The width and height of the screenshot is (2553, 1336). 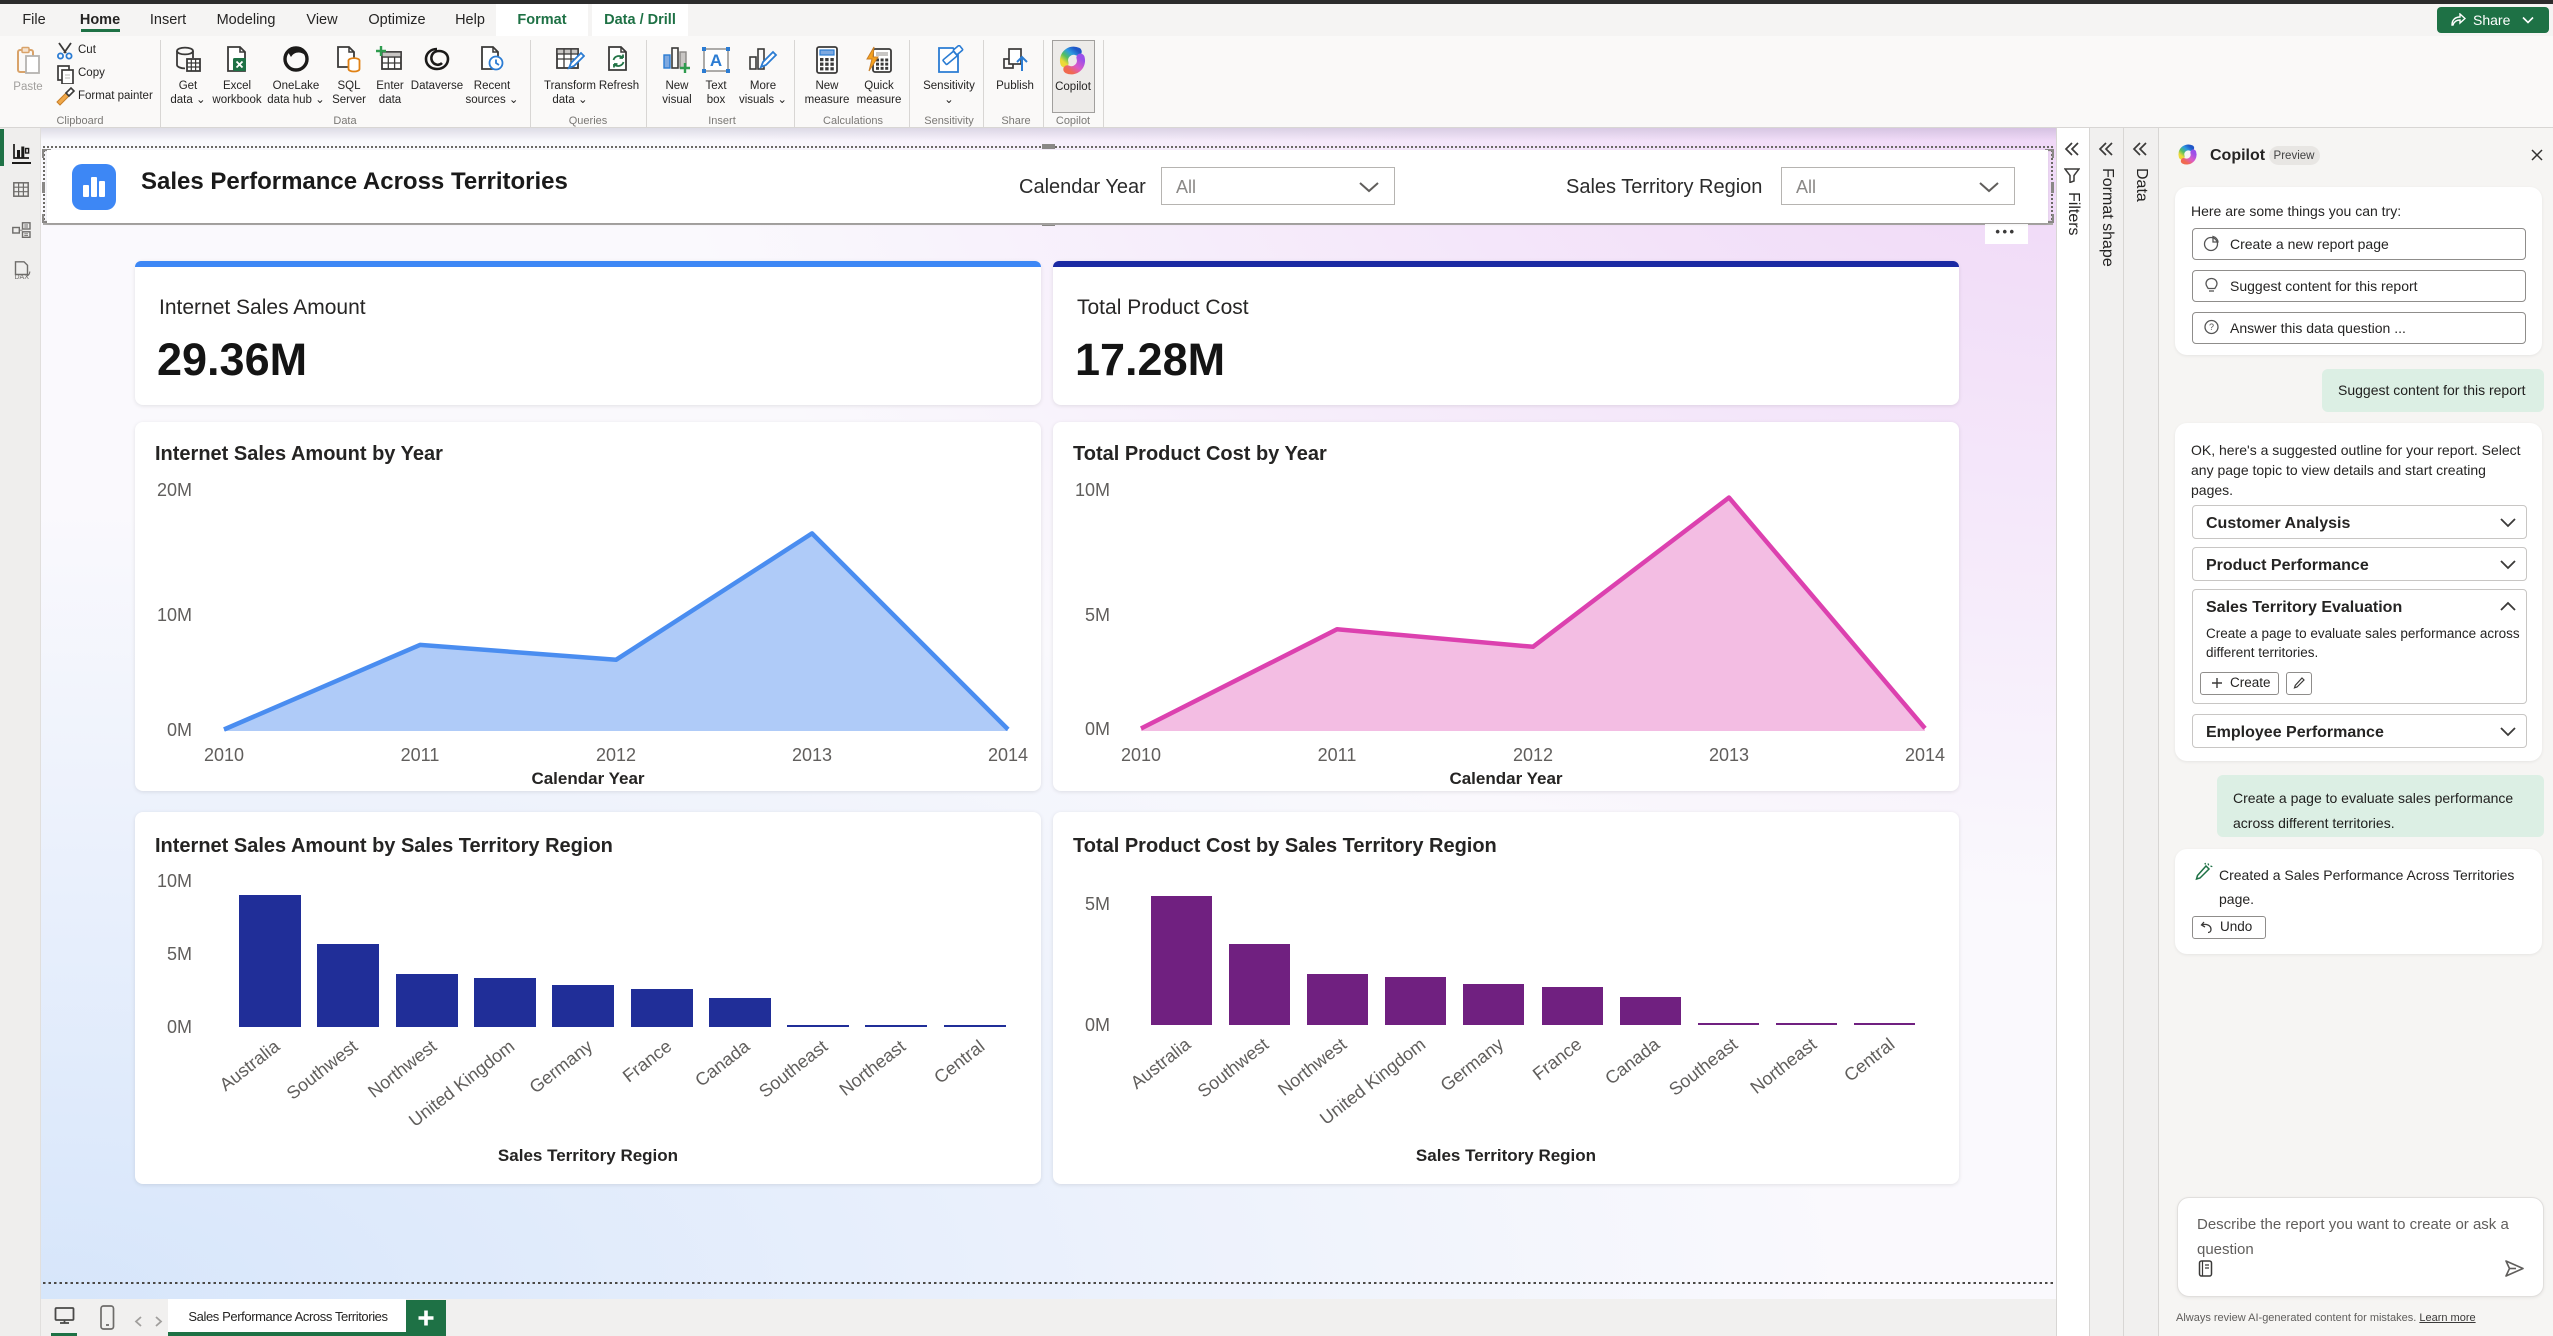 I want to click on svg-text: A, so click(x=716, y=60).